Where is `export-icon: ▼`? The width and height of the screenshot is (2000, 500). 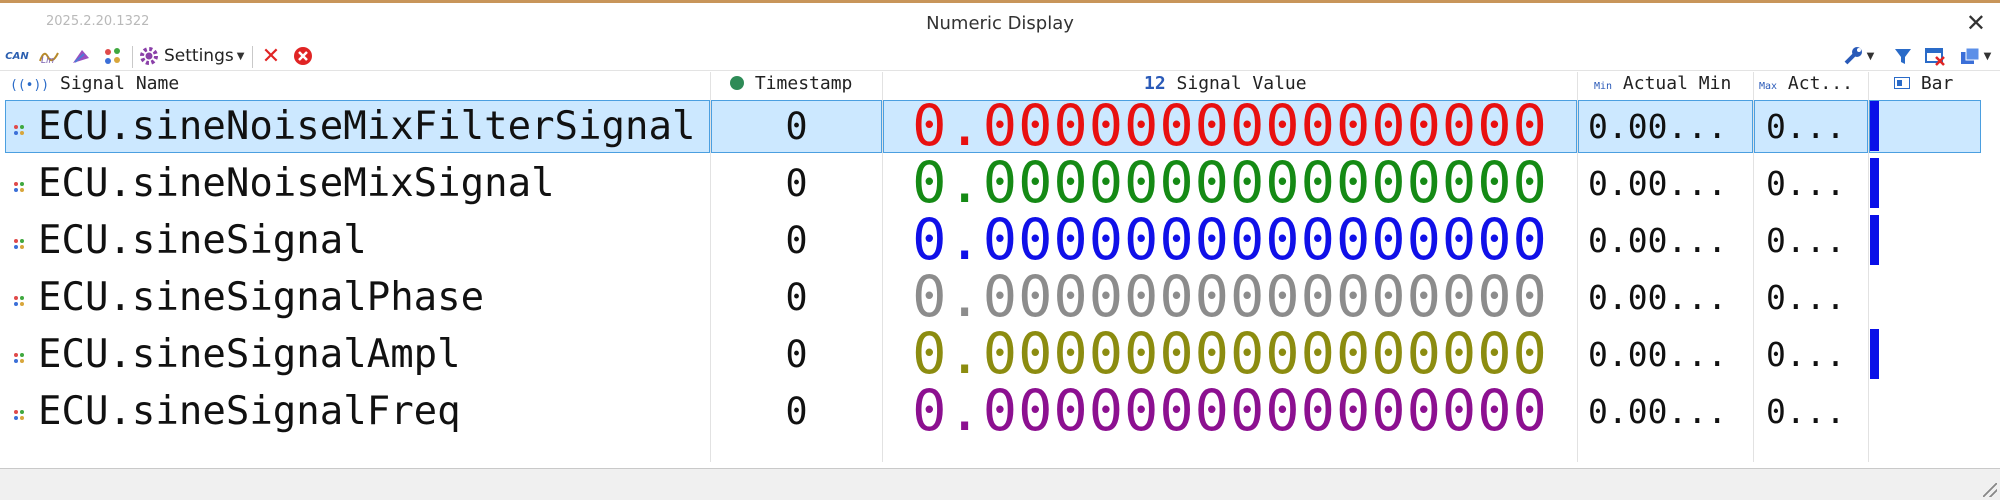 export-icon: ▼ is located at coordinates (1975, 56).